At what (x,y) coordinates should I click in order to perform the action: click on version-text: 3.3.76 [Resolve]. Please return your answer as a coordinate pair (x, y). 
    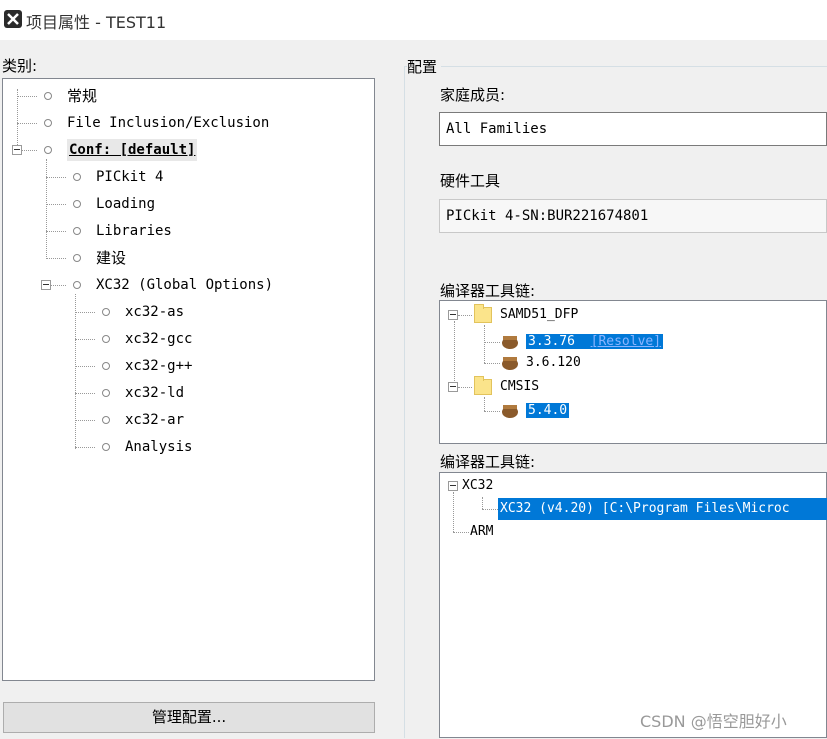
    Looking at the image, I should click on (595, 341).